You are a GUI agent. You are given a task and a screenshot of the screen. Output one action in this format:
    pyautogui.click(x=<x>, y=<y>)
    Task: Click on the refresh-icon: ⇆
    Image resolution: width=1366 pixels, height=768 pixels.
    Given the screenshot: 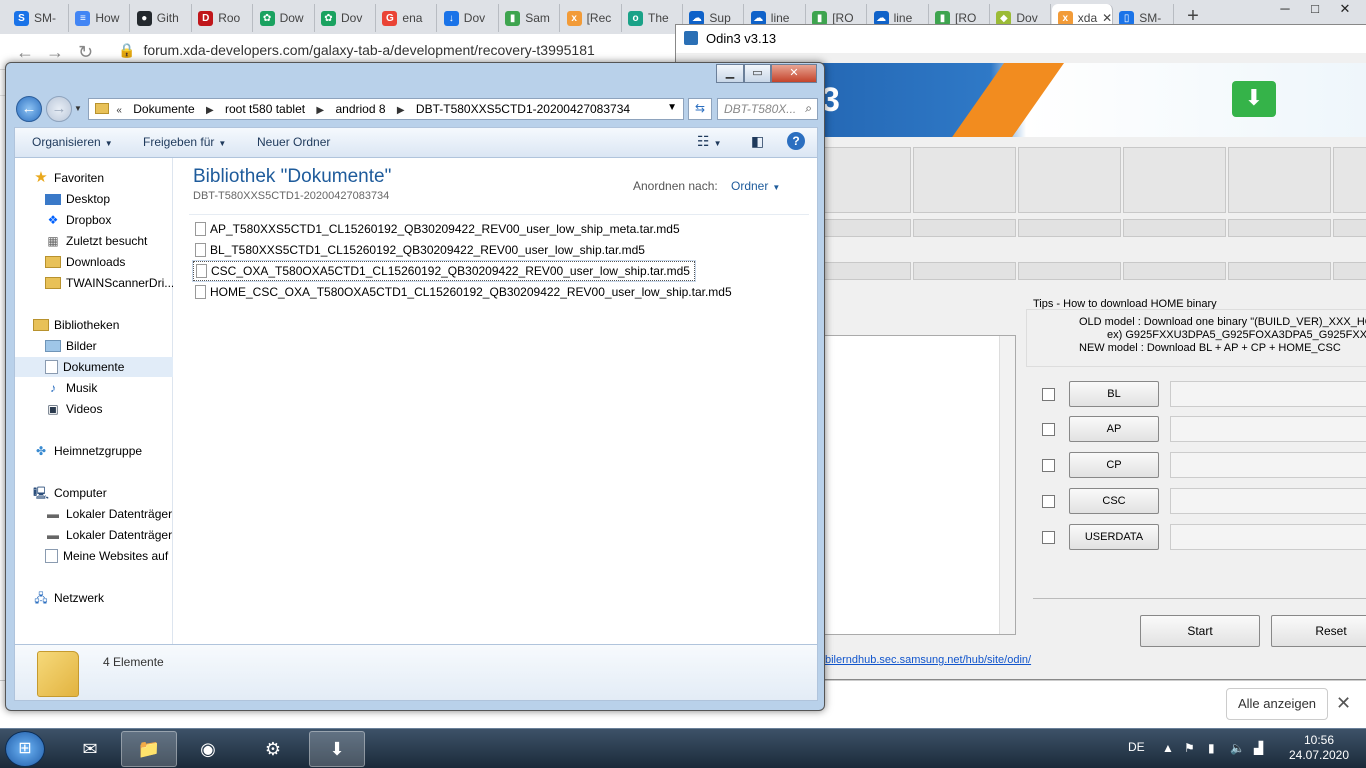 What is the action you would take?
    pyautogui.click(x=700, y=109)
    